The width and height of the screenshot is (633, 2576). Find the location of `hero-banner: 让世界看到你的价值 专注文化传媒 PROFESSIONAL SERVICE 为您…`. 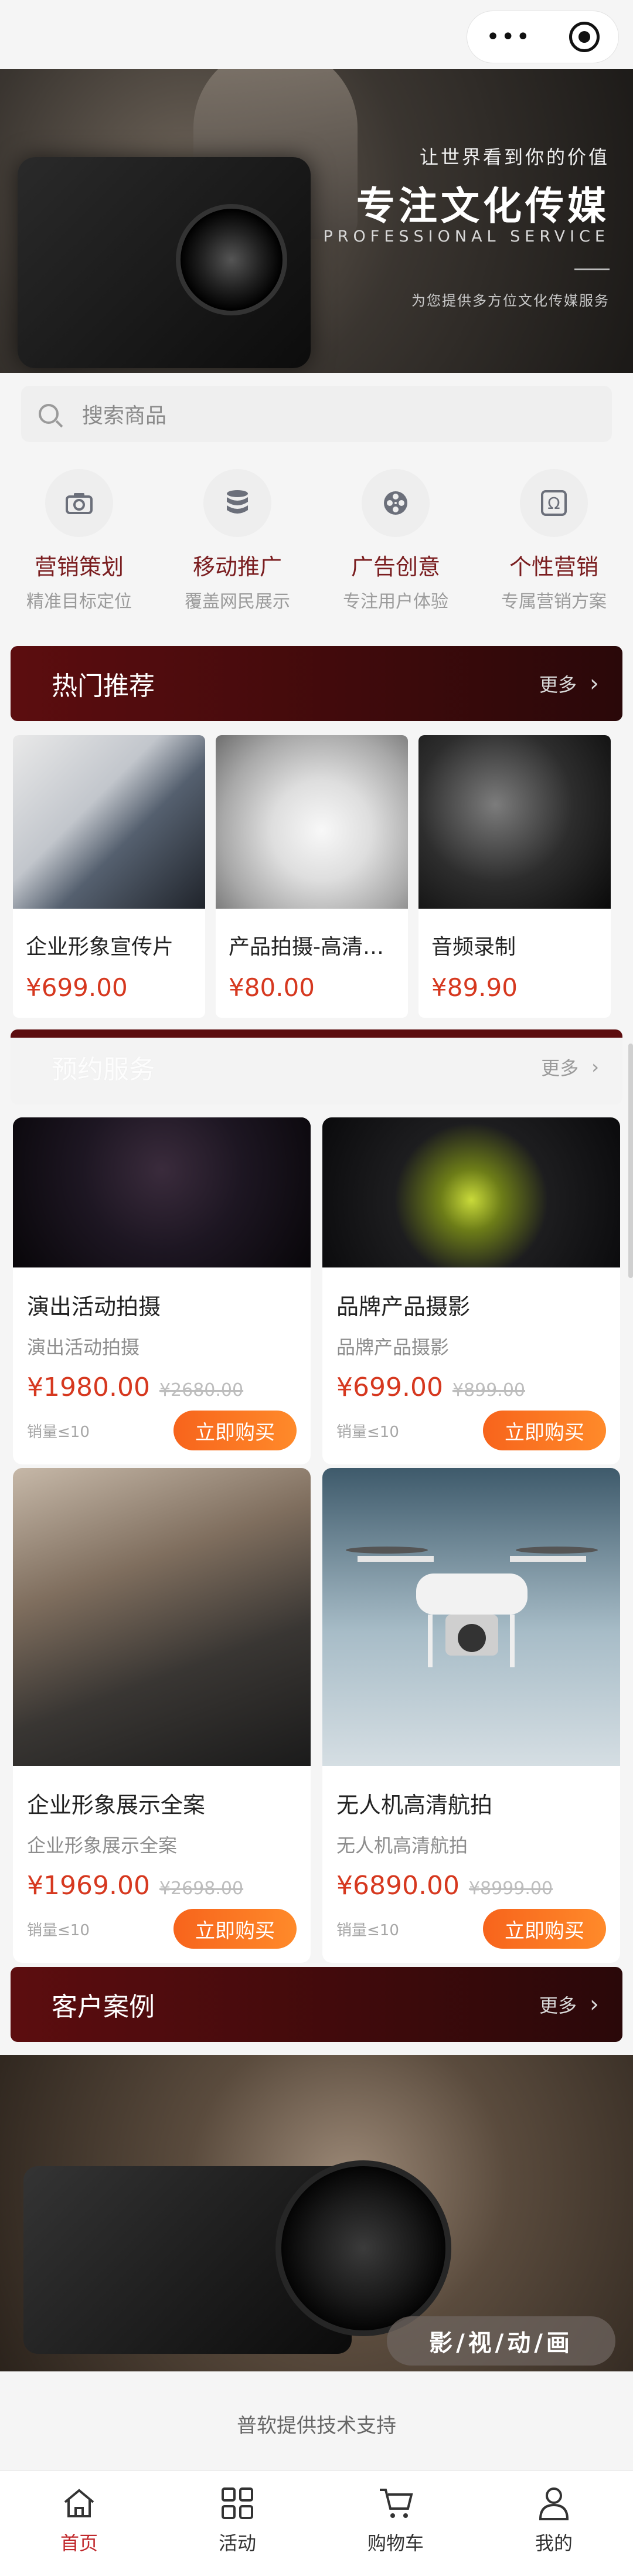

hero-banner: 让世界看到你的价值 专注文化传媒 PROFESSIONAL SERVICE 为您… is located at coordinates (316, 221).